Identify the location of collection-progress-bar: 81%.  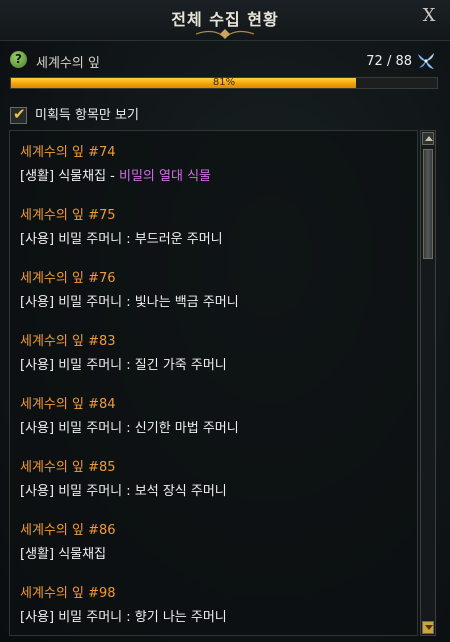
(224, 83).